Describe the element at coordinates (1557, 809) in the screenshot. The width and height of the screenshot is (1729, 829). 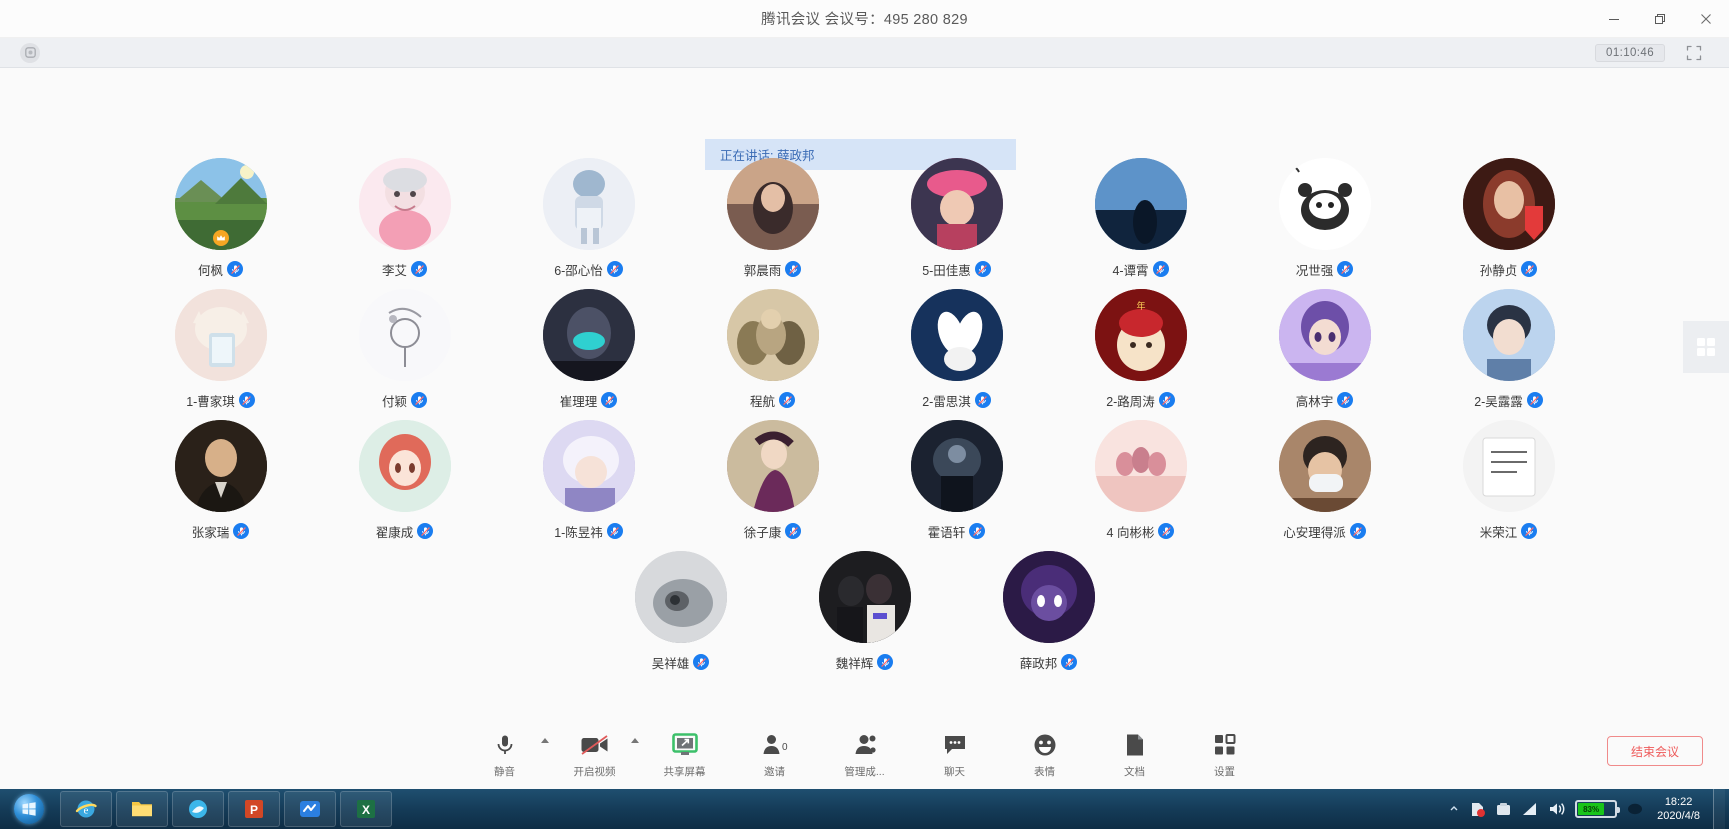
I see `tray-volume-icon` at that location.